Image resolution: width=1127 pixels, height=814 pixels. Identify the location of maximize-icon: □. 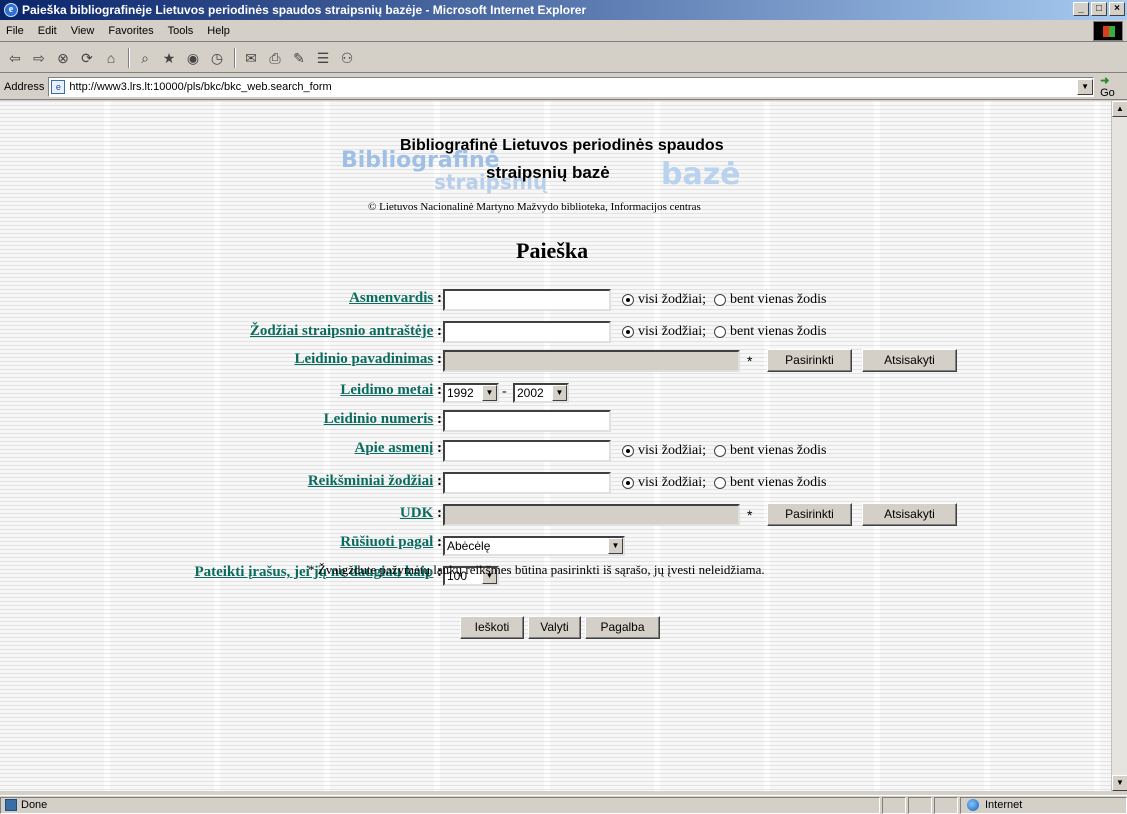
(1099, 9).